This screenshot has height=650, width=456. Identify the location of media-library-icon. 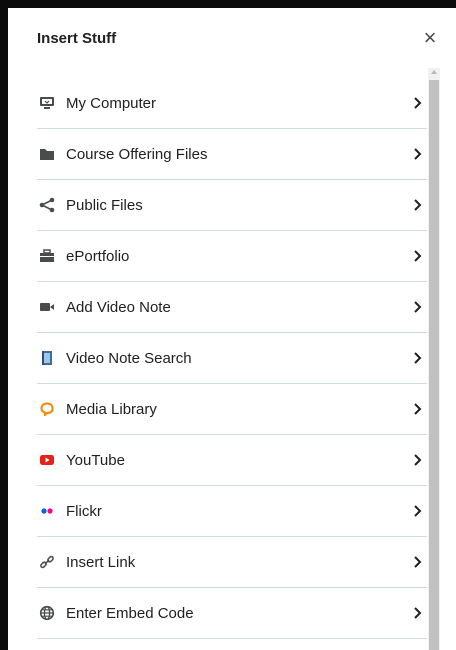
(47, 409).